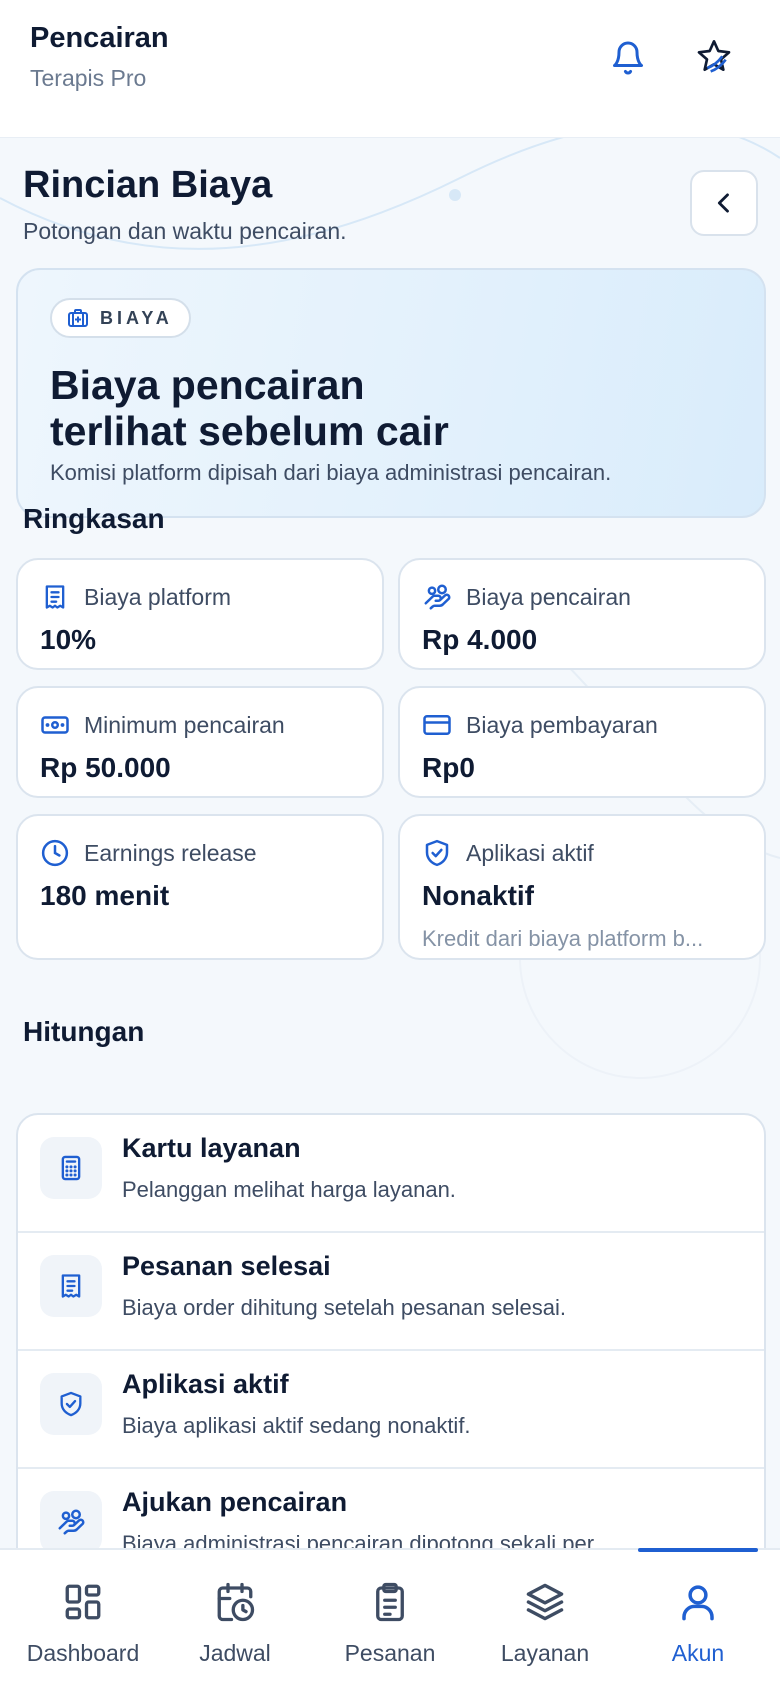  I want to click on nav-item-pesanan: Pesanan, so click(390, 1619).